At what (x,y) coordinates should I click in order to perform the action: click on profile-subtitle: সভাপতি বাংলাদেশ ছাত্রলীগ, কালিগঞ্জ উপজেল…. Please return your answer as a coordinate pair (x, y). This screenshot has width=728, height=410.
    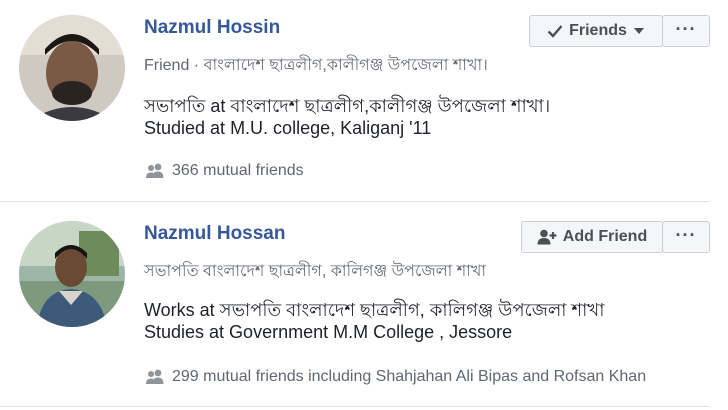
    Looking at the image, I should click on (315, 271).